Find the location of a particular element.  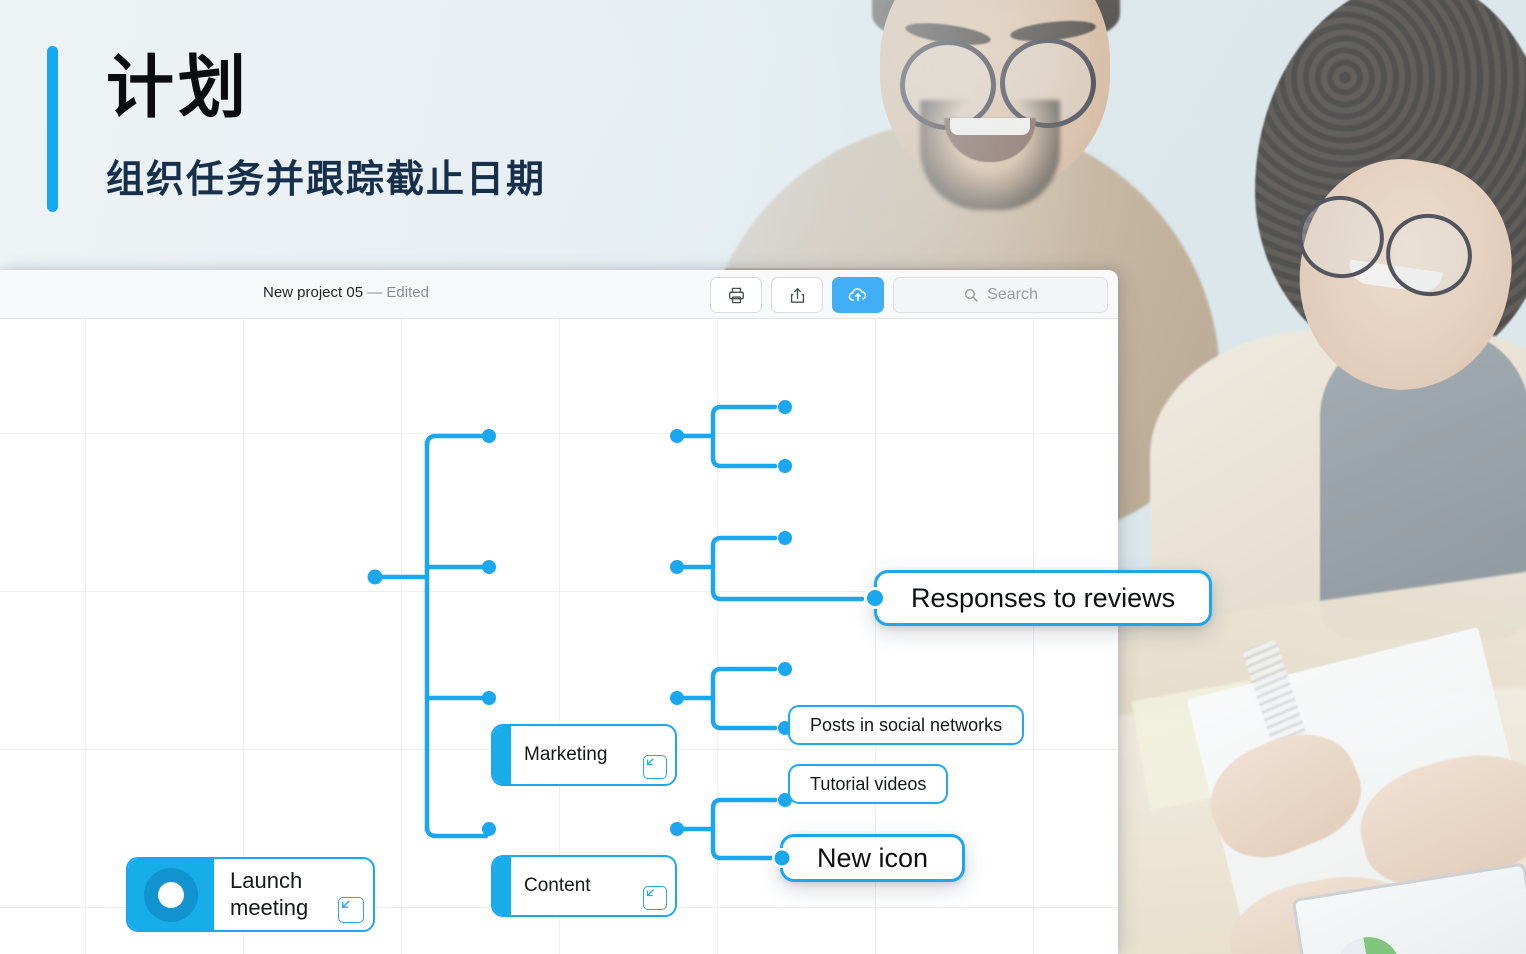

ring-icon is located at coordinates (171, 894).